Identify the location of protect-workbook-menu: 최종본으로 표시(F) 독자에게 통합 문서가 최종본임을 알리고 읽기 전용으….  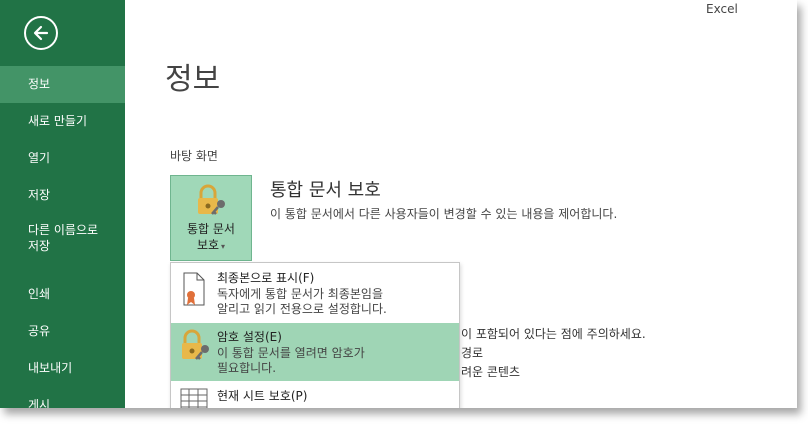
(315, 335).